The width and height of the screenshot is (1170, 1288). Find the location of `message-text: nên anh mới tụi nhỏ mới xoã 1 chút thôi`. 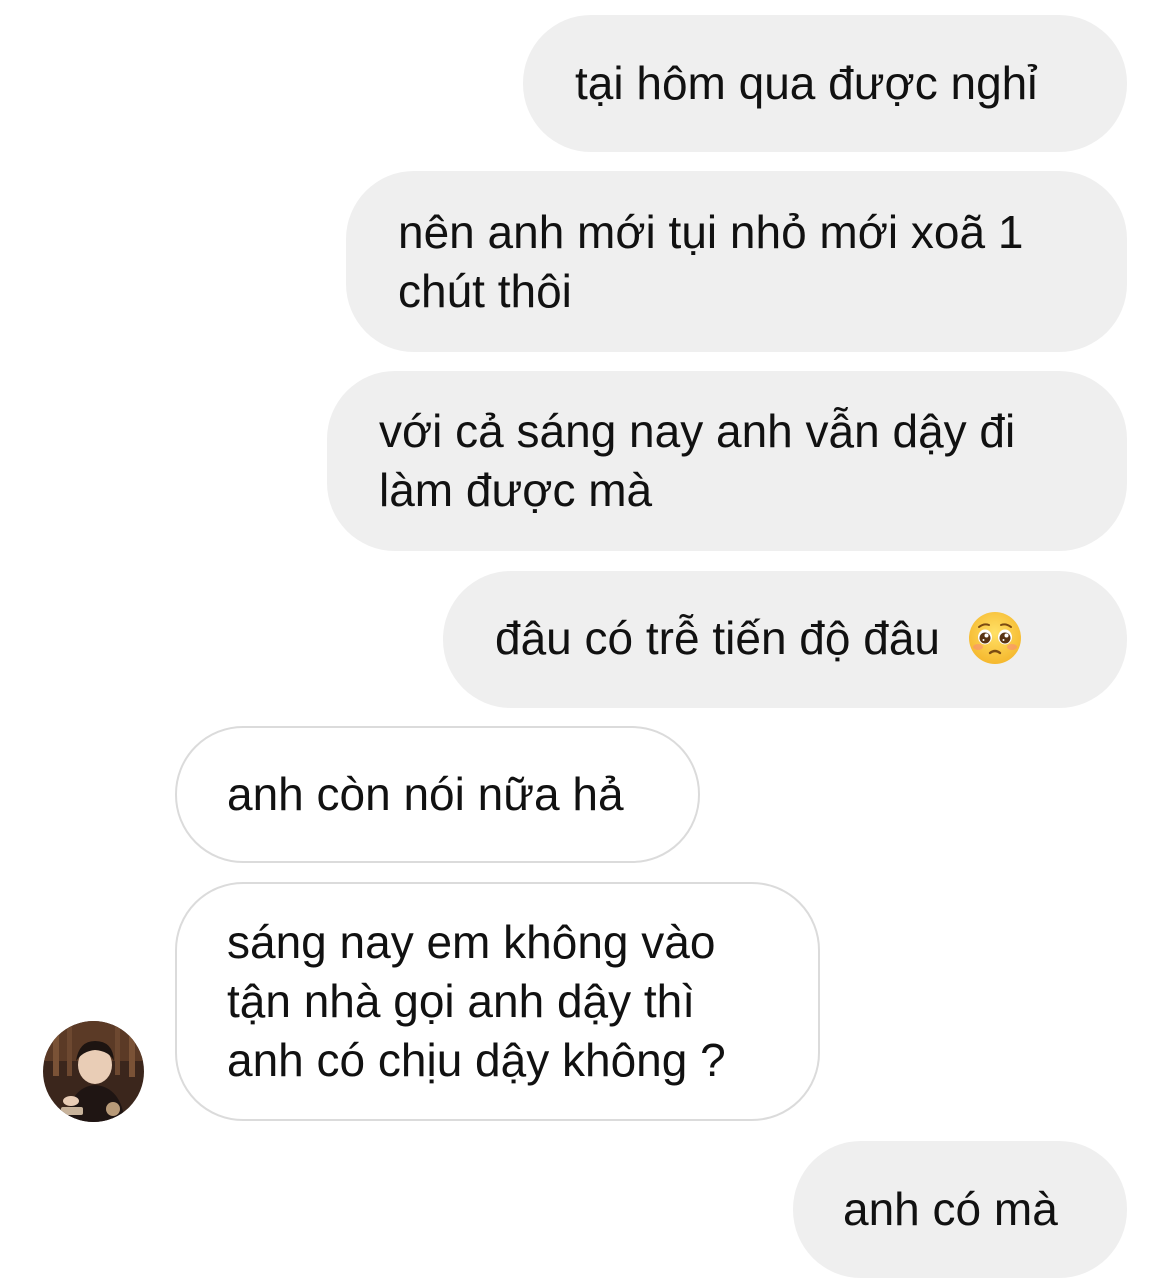

message-text: nên anh mới tụi nhỏ mới xoã 1 chút thôi is located at coordinates (711, 261).